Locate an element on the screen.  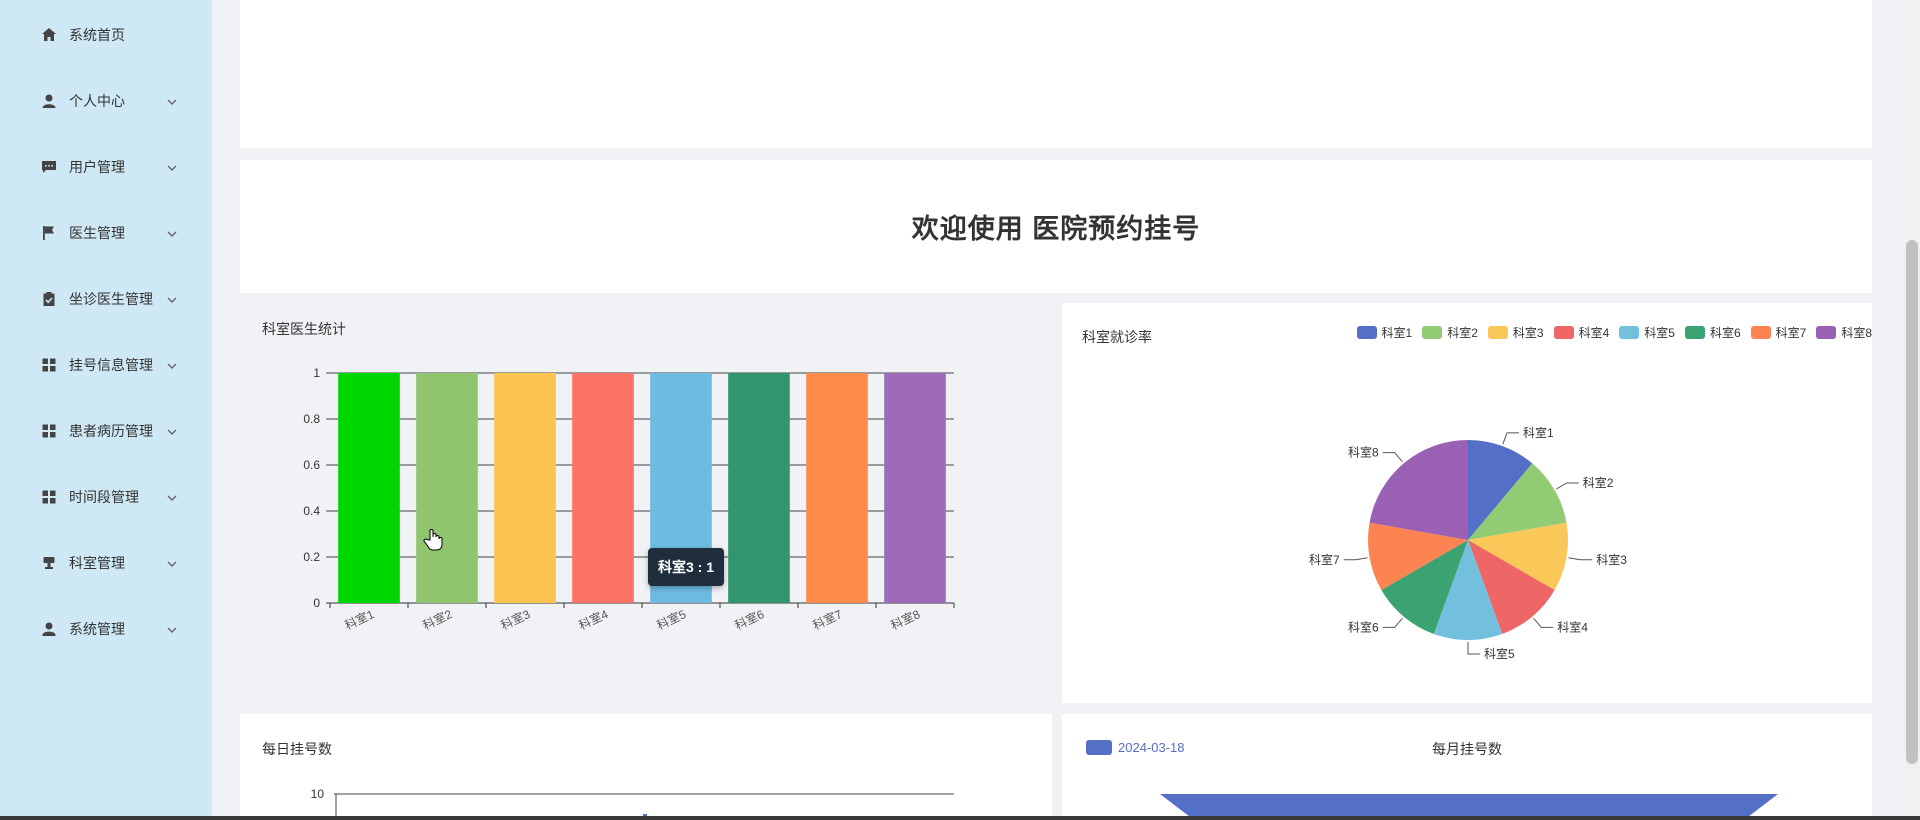
pie-legend-item: 科室1 is located at coordinates (1384, 332).